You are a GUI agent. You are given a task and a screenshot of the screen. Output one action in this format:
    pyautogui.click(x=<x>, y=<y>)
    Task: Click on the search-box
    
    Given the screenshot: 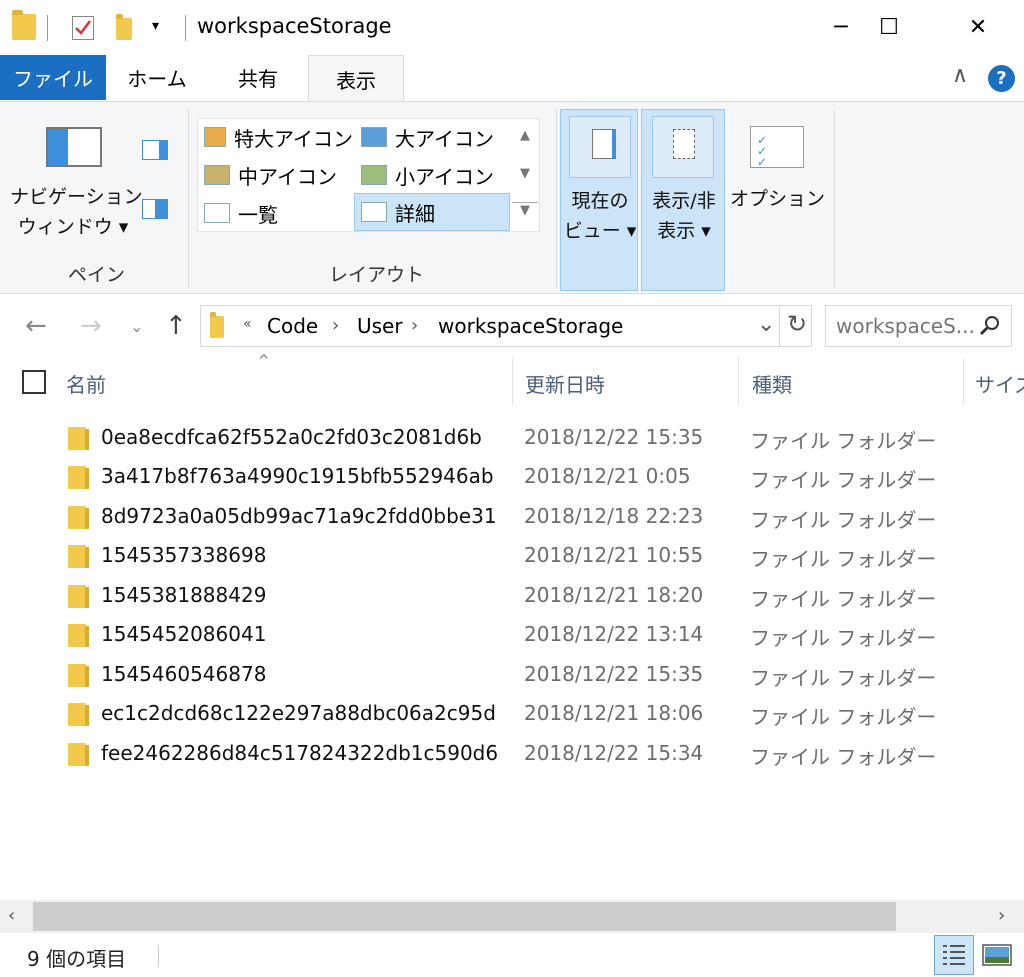 What is the action you would take?
    pyautogui.click(x=918, y=326)
    